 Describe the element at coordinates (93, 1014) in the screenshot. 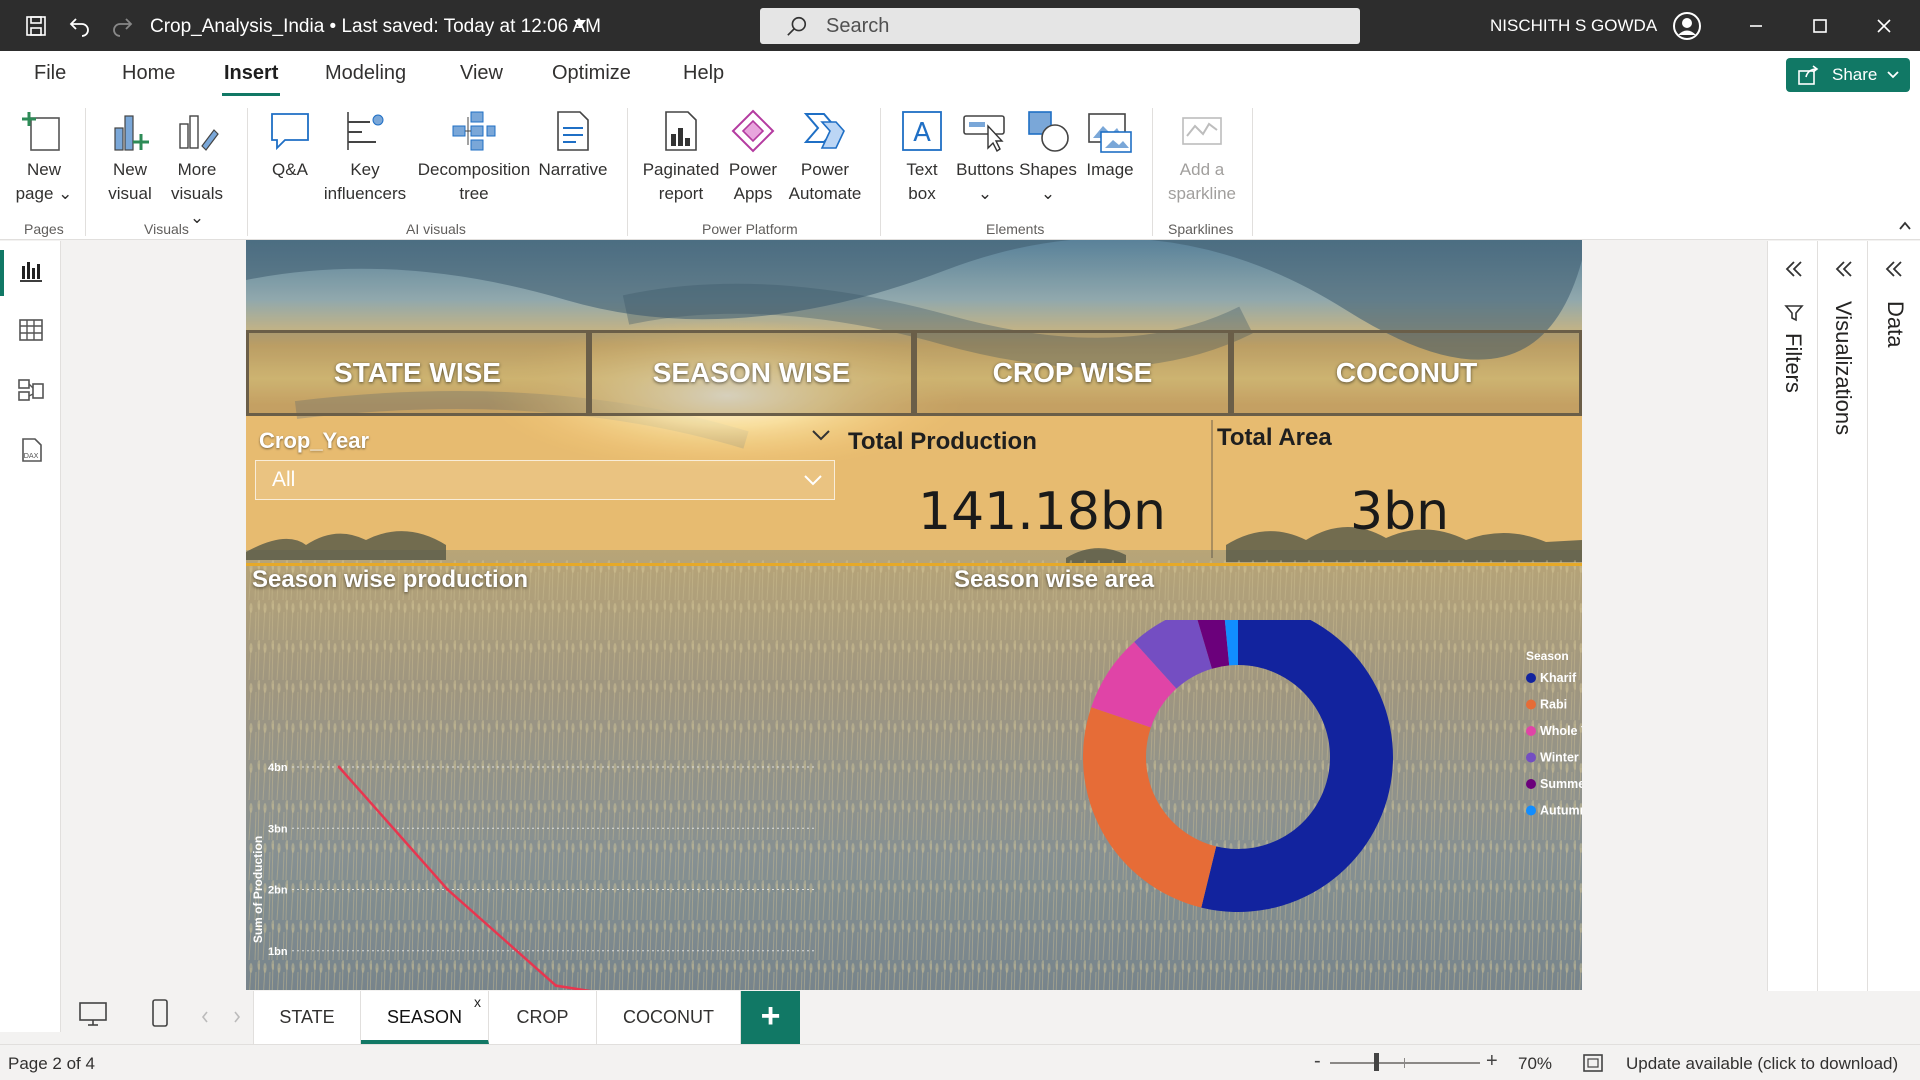

I see `desktop-layout-icon` at that location.